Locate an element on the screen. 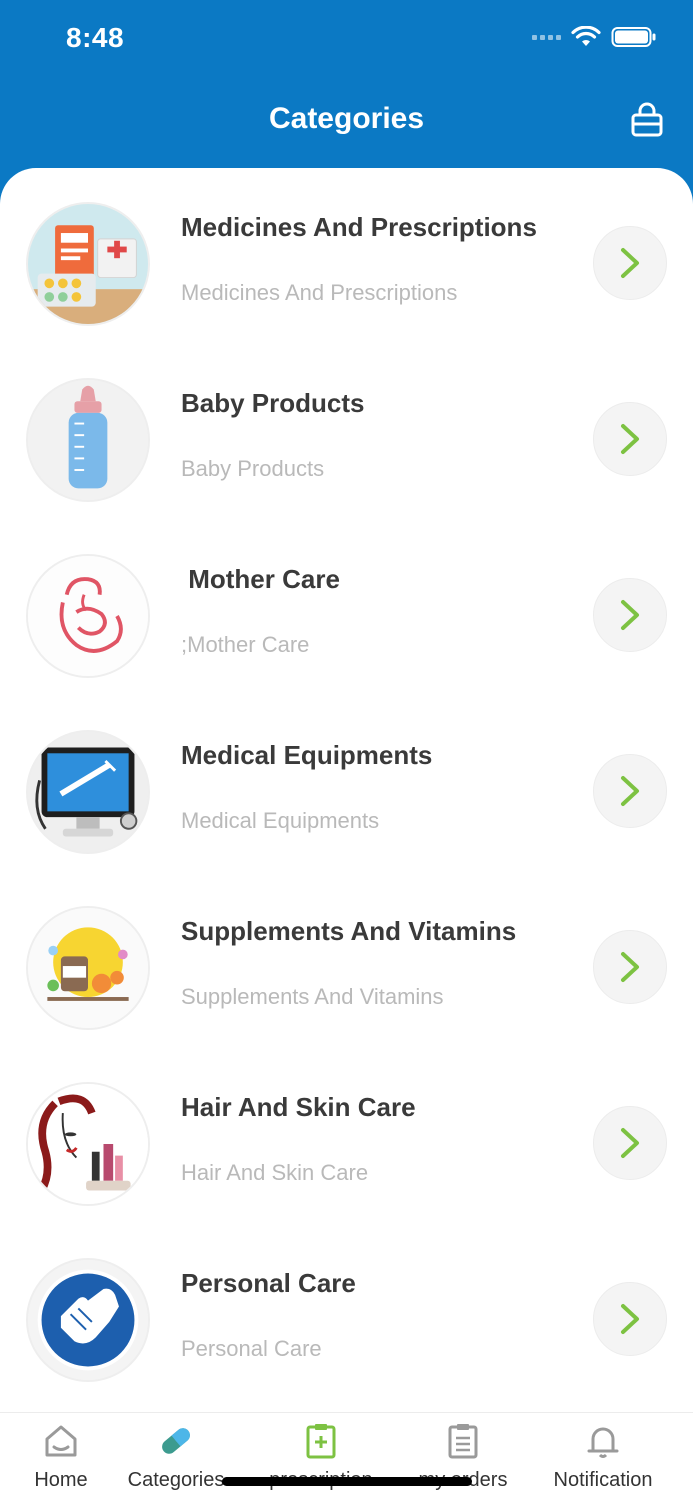 Image resolution: width=693 pixels, height=1500 pixels. hand-wash-icon is located at coordinates (88, 1320).